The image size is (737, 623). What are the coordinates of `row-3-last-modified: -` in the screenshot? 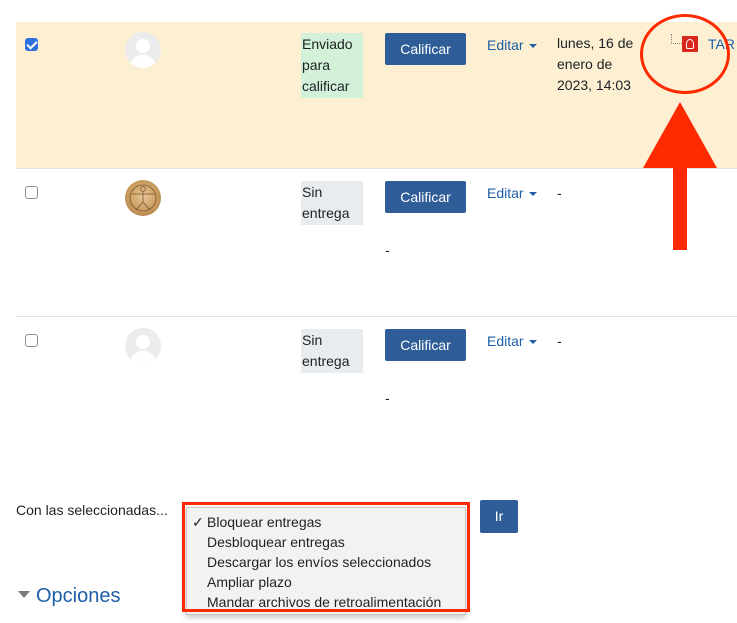 It's located at (559, 341).